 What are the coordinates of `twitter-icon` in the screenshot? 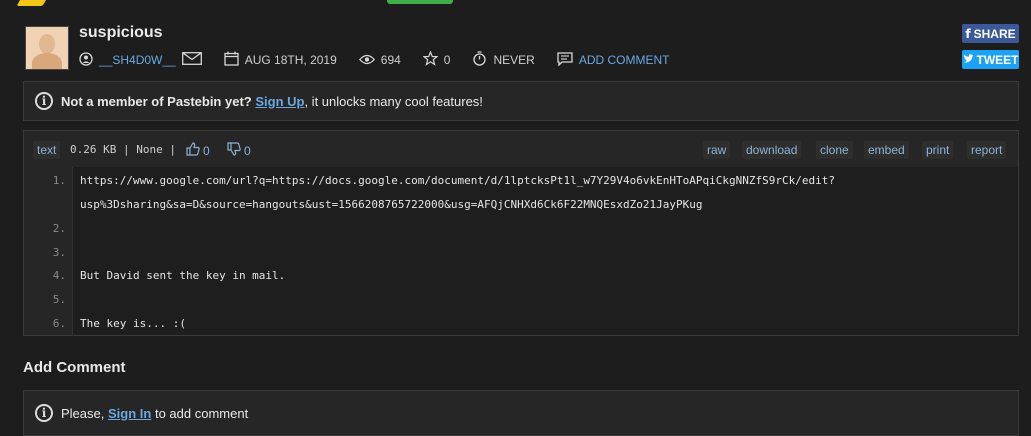 It's located at (968, 60).